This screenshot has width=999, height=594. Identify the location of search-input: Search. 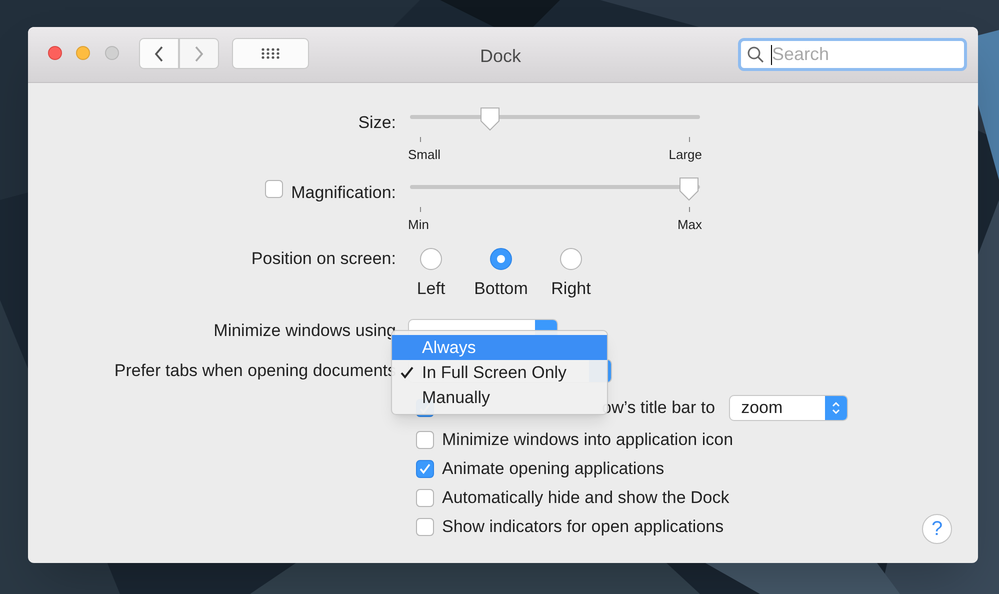
(857, 54).